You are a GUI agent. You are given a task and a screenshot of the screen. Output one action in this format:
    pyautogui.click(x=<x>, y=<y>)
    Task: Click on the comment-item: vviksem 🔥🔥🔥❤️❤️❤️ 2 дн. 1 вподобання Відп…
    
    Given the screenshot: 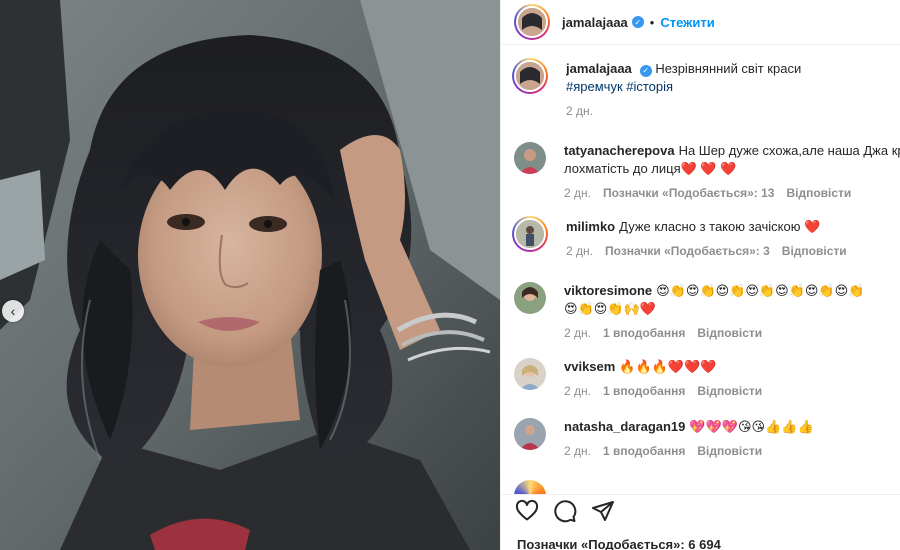 What is the action you would take?
    pyautogui.click(x=704, y=378)
    